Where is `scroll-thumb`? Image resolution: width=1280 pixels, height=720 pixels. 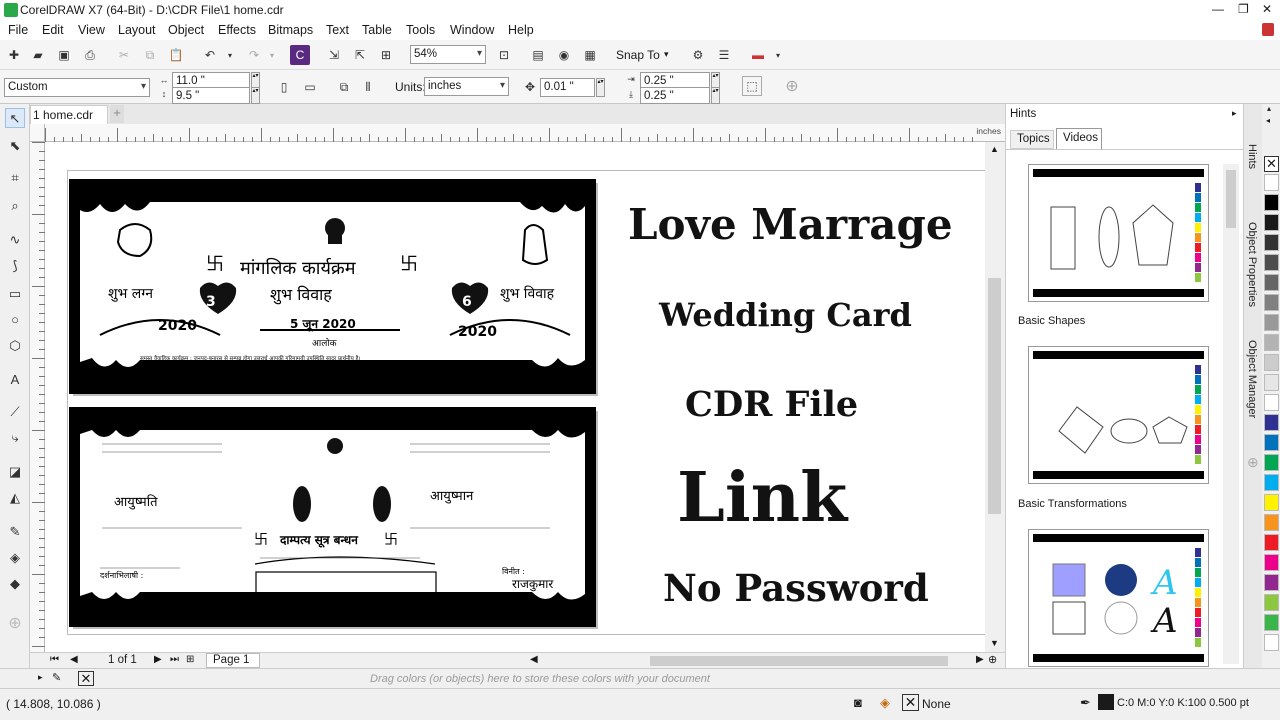 scroll-thumb is located at coordinates (994, 396).